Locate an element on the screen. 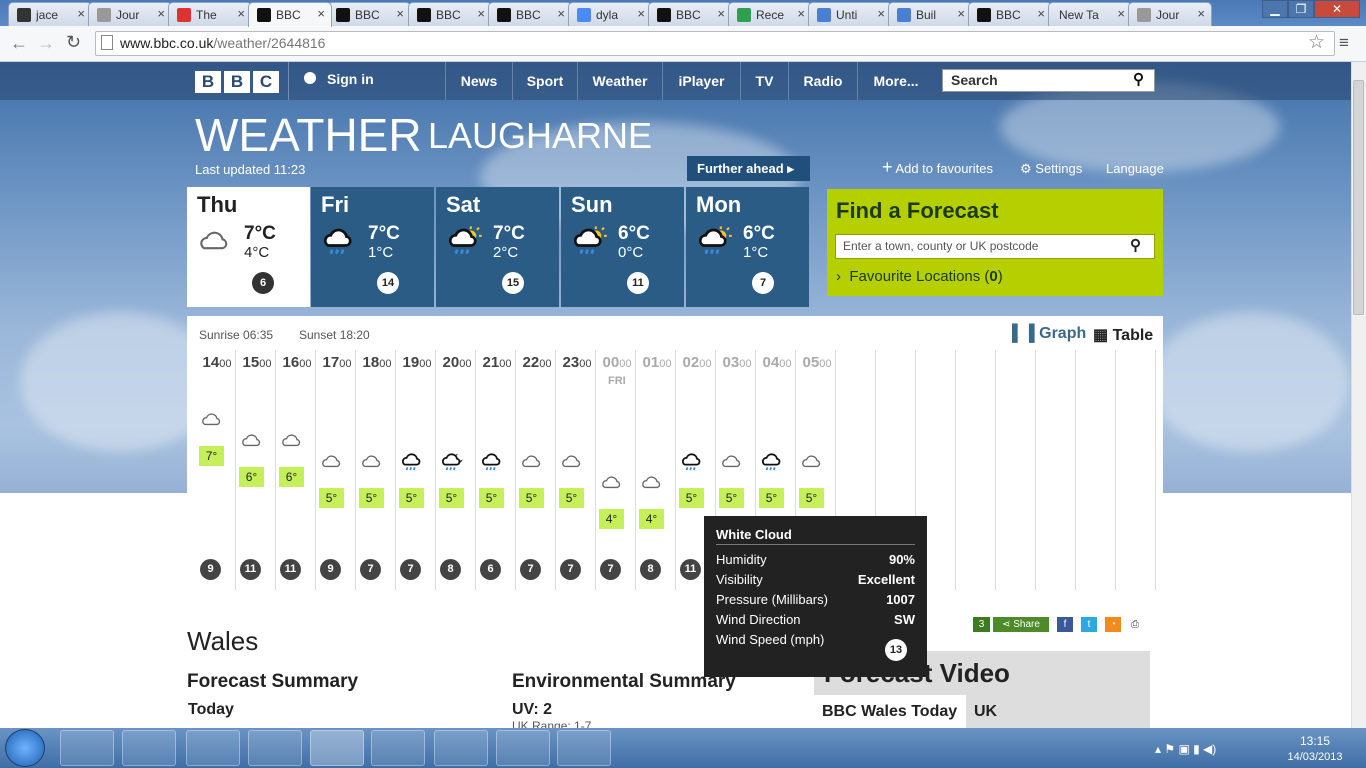 The image size is (1366, 768). browser-tab: dyla × is located at coordinates (610, 14).